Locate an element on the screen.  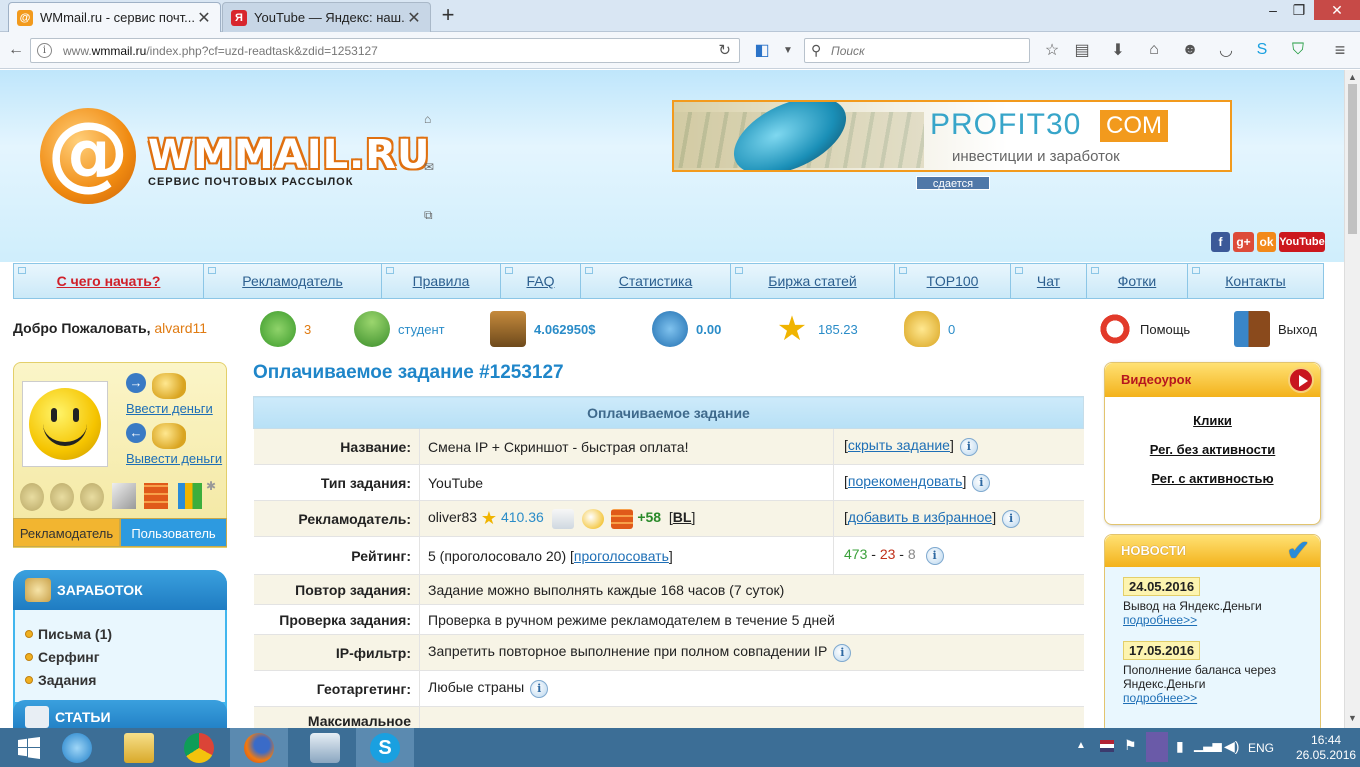
video-link-clicks: Клики is located at coordinates (1212, 420).